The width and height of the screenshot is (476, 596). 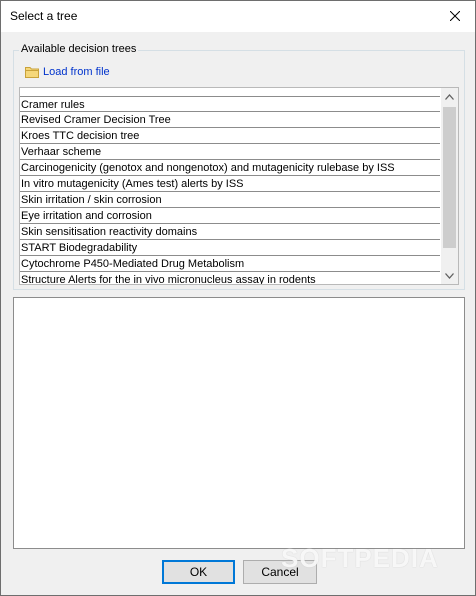 I want to click on load-from-file-link: Load from file, so click(x=67, y=72).